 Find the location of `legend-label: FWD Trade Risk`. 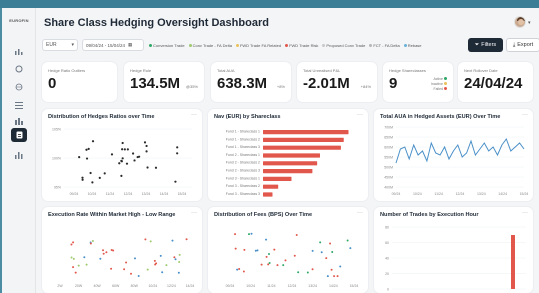

legend-label: FWD Trade Risk is located at coordinates (304, 45).